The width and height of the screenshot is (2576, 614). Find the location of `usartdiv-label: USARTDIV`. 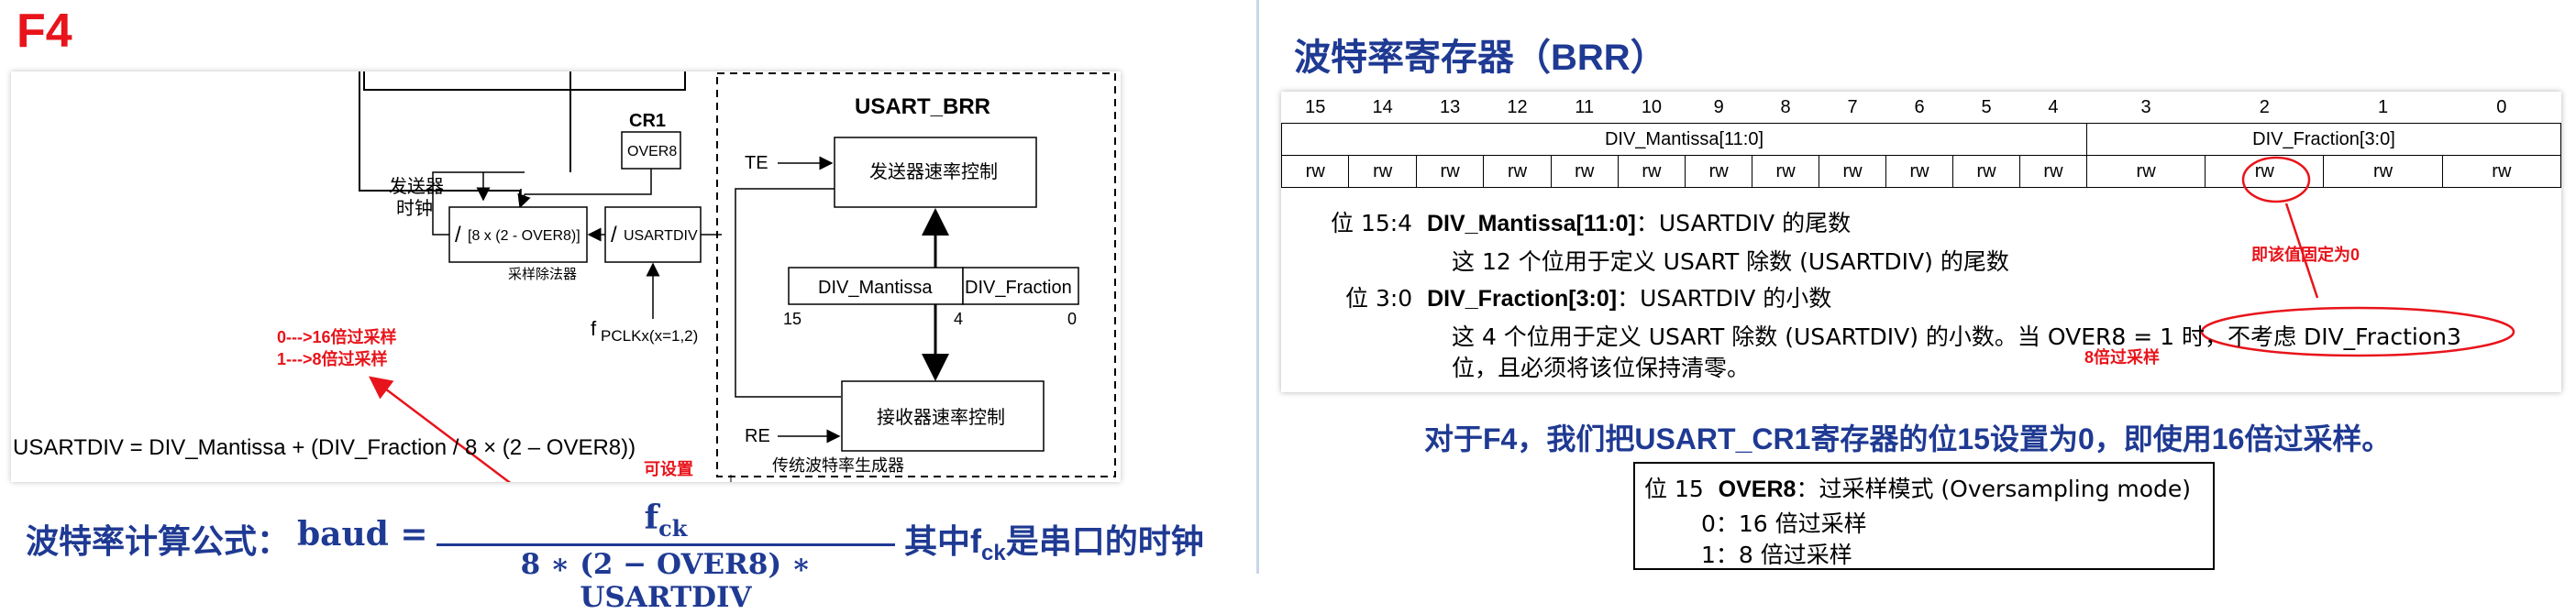

usartdiv-label: USARTDIV is located at coordinates (661, 236).